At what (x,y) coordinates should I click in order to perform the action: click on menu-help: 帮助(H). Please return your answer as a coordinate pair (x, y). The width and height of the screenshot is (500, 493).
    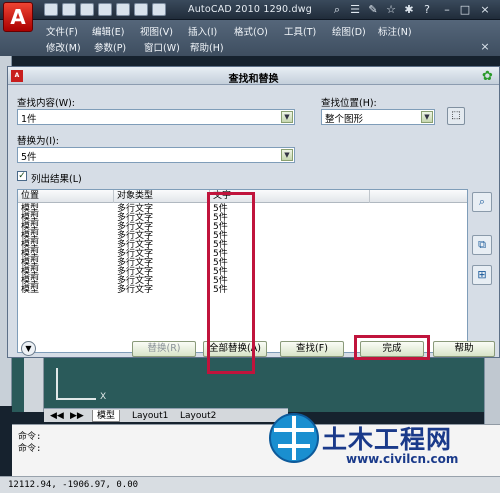
    Looking at the image, I should click on (207, 47).